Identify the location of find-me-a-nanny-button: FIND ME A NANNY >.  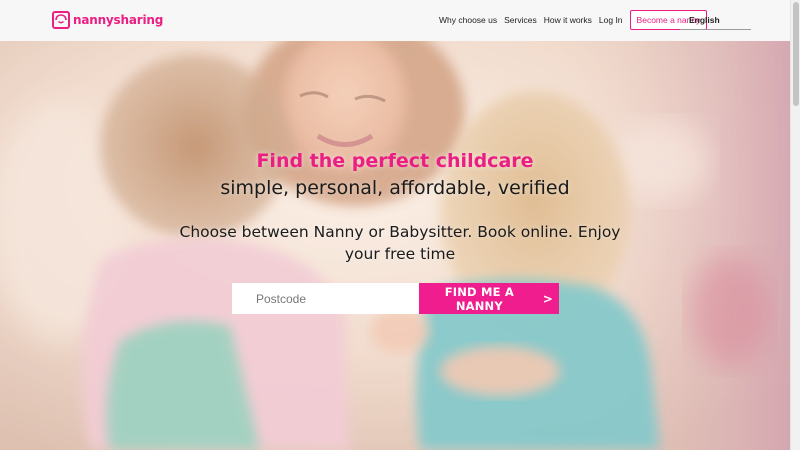
(489, 298).